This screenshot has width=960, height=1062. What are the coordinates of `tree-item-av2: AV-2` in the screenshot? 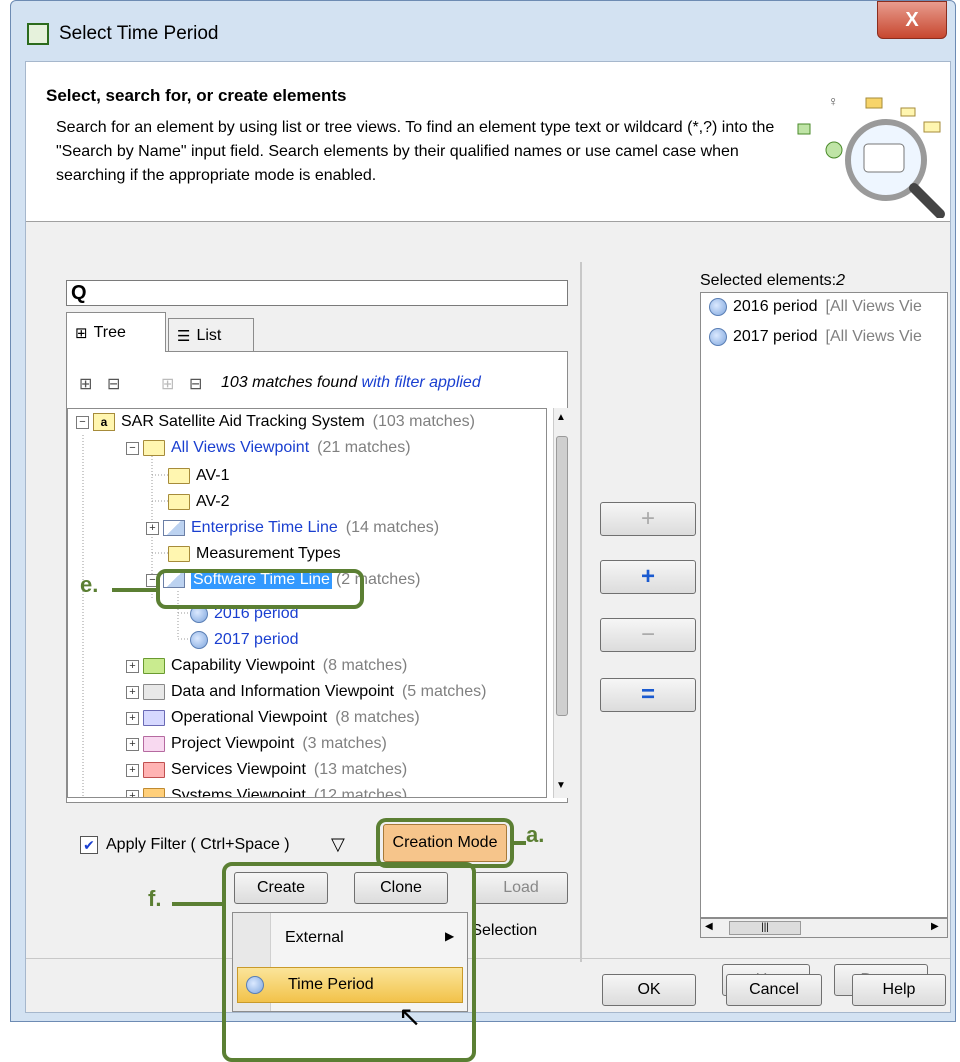 It's located at (199, 502).